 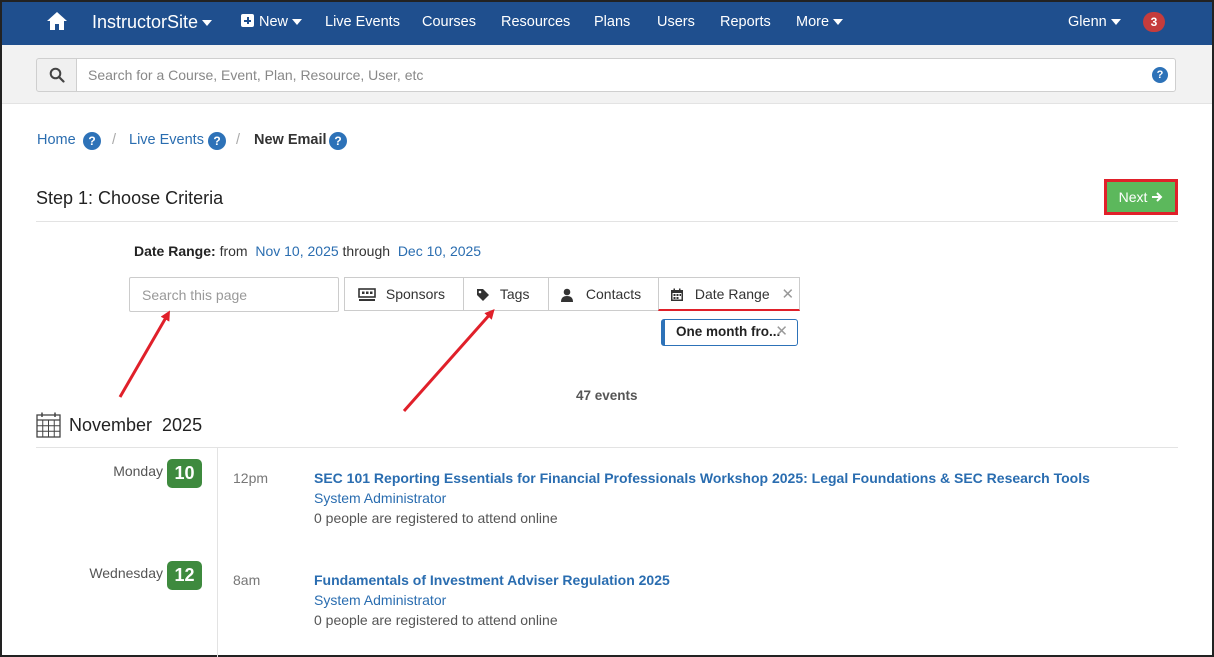 I want to click on nav-plans: Plans, so click(x=612, y=23).